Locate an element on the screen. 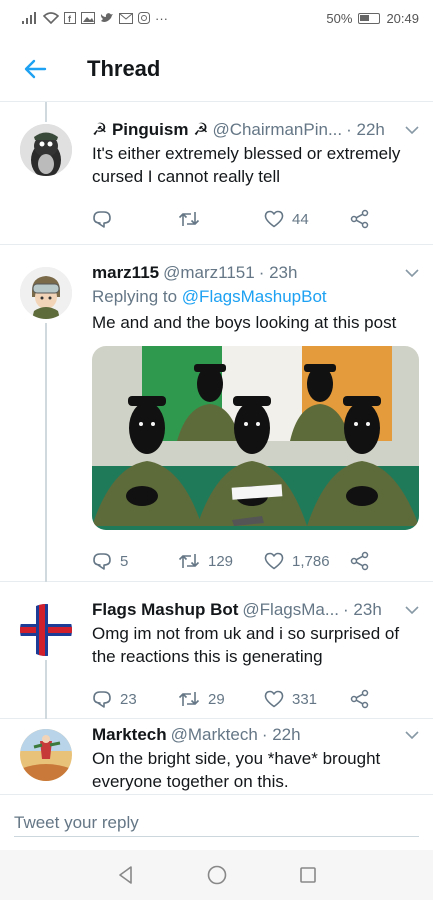 Image resolution: width=433 pixels, height=900 pixels. status-icons: f ··· is located at coordinates (95, 18).